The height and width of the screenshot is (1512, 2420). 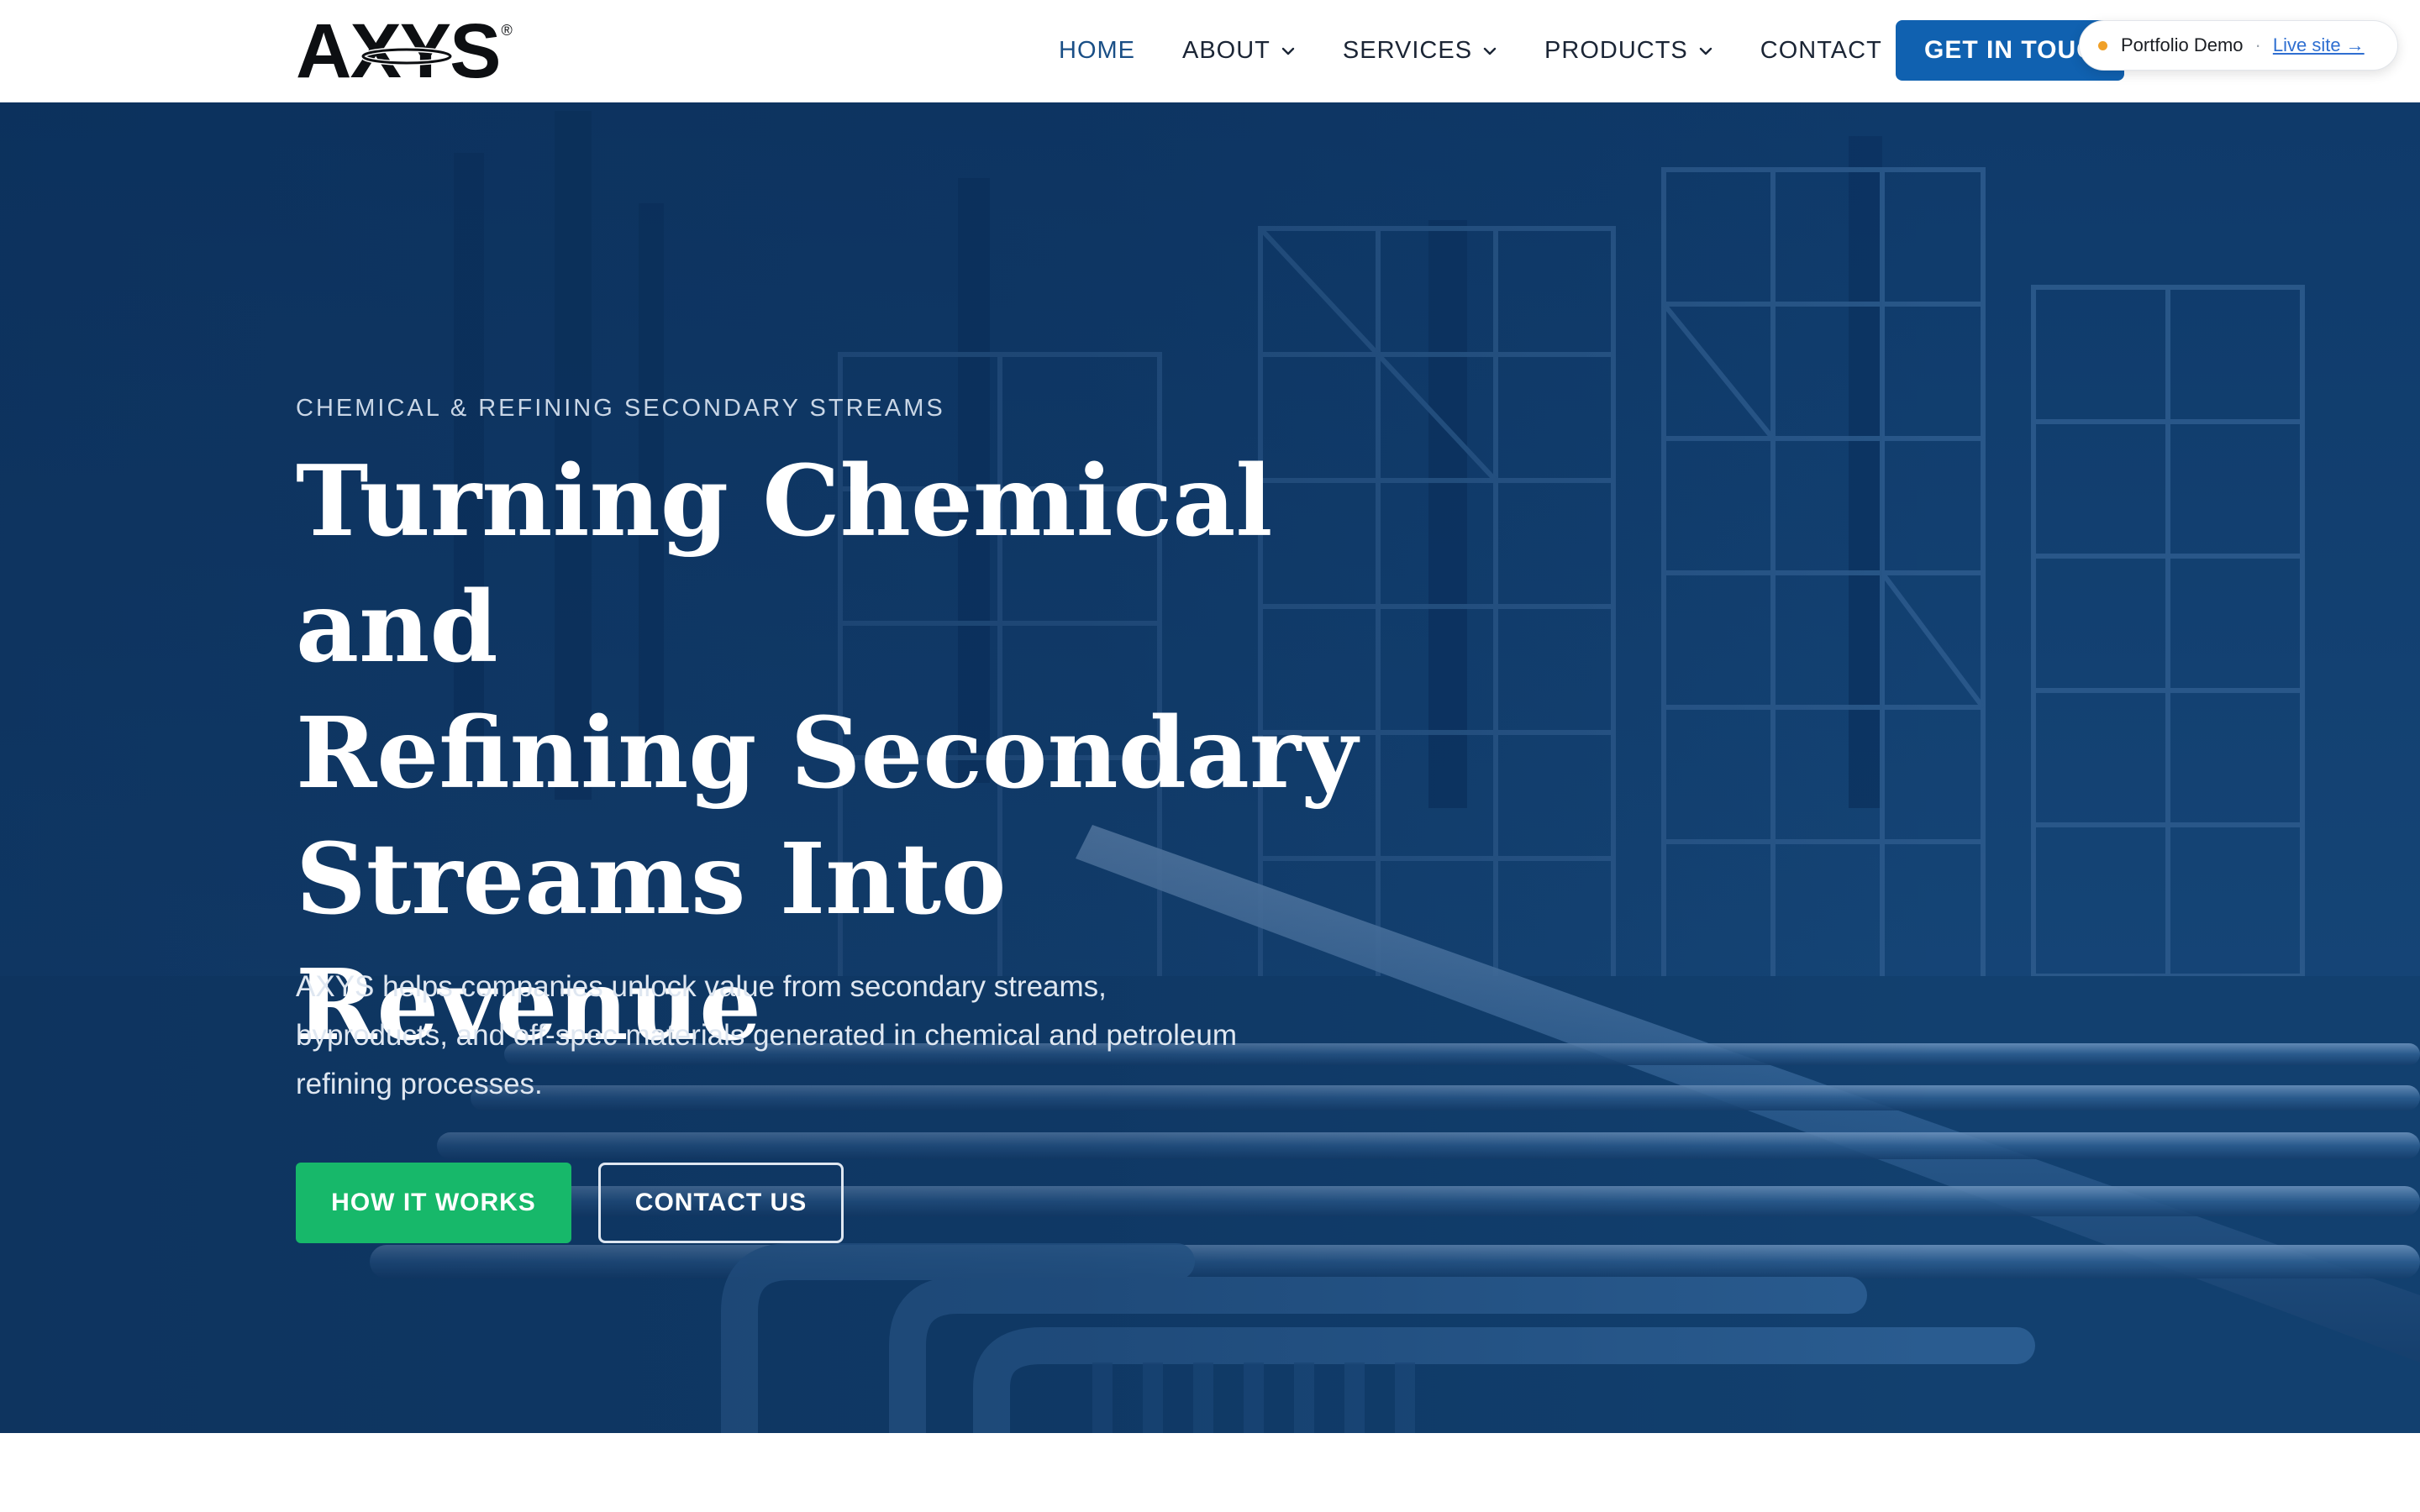 I want to click on nav-item-label: ABOUT, so click(x=1226, y=50).